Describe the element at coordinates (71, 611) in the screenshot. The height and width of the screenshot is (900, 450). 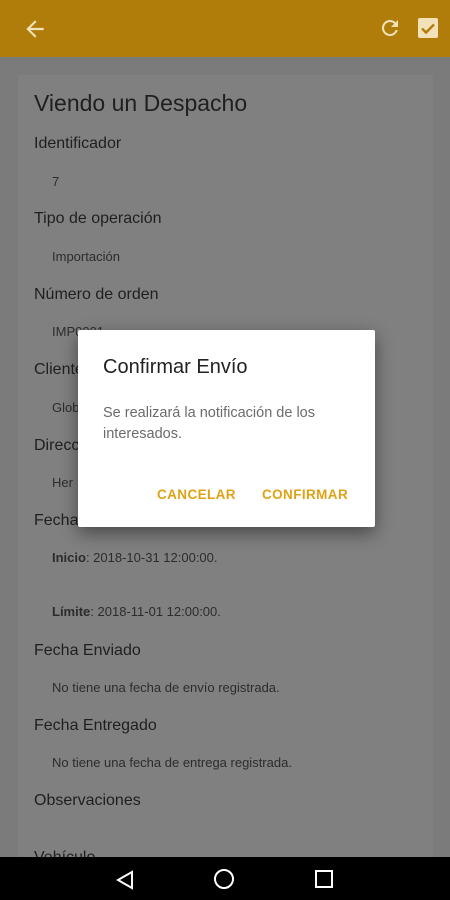
I see `limite-label: Límite` at that location.